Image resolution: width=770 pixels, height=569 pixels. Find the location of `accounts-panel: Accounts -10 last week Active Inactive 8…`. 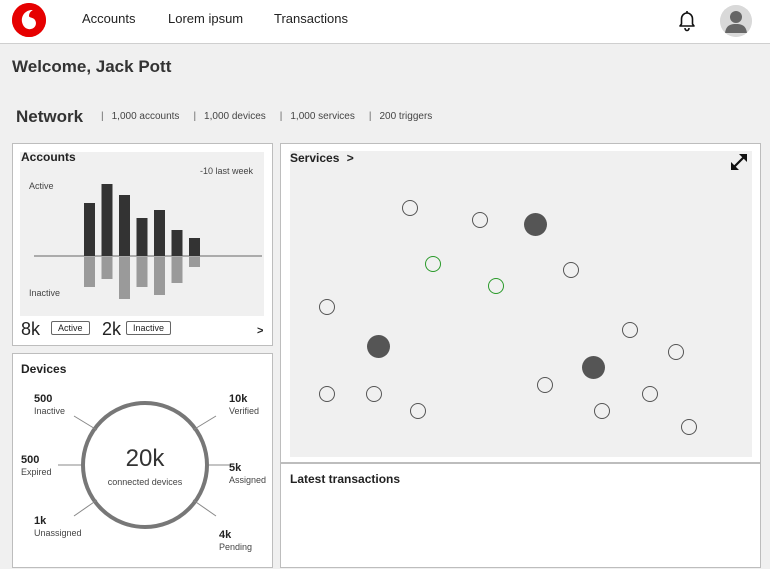

accounts-panel: Accounts -10 last week Active Inactive 8… is located at coordinates (142, 244).